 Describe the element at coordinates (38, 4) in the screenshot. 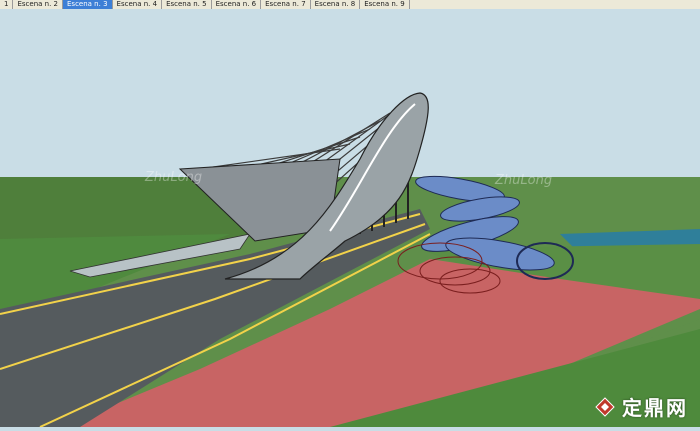

I see `scene-tab: Escena n. 2` at that location.